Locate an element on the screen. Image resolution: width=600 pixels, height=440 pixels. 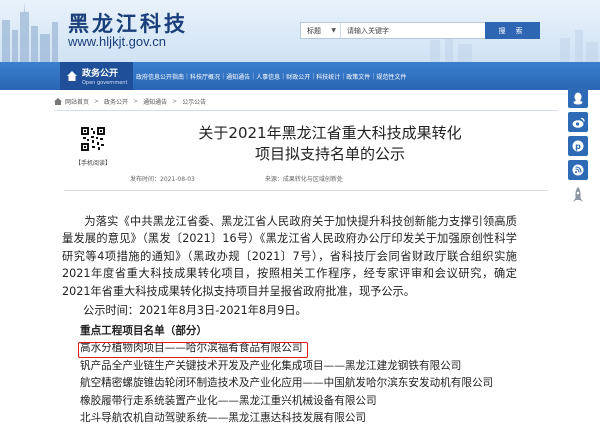
nav-link-overview: 科技厅概况 is located at coordinates (205, 76).